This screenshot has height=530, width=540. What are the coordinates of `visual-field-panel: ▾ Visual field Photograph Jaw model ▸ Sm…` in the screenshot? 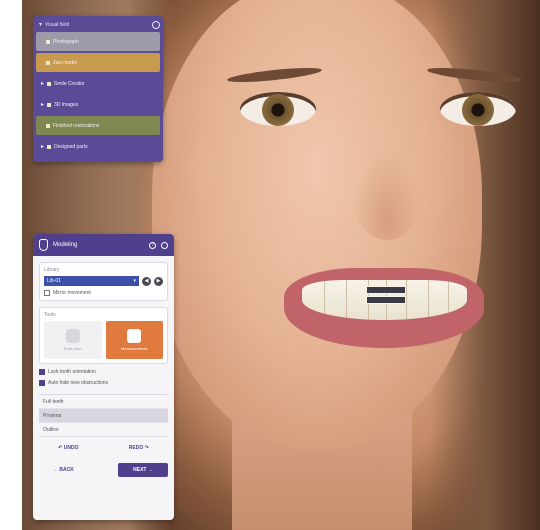 It's located at (98, 89).